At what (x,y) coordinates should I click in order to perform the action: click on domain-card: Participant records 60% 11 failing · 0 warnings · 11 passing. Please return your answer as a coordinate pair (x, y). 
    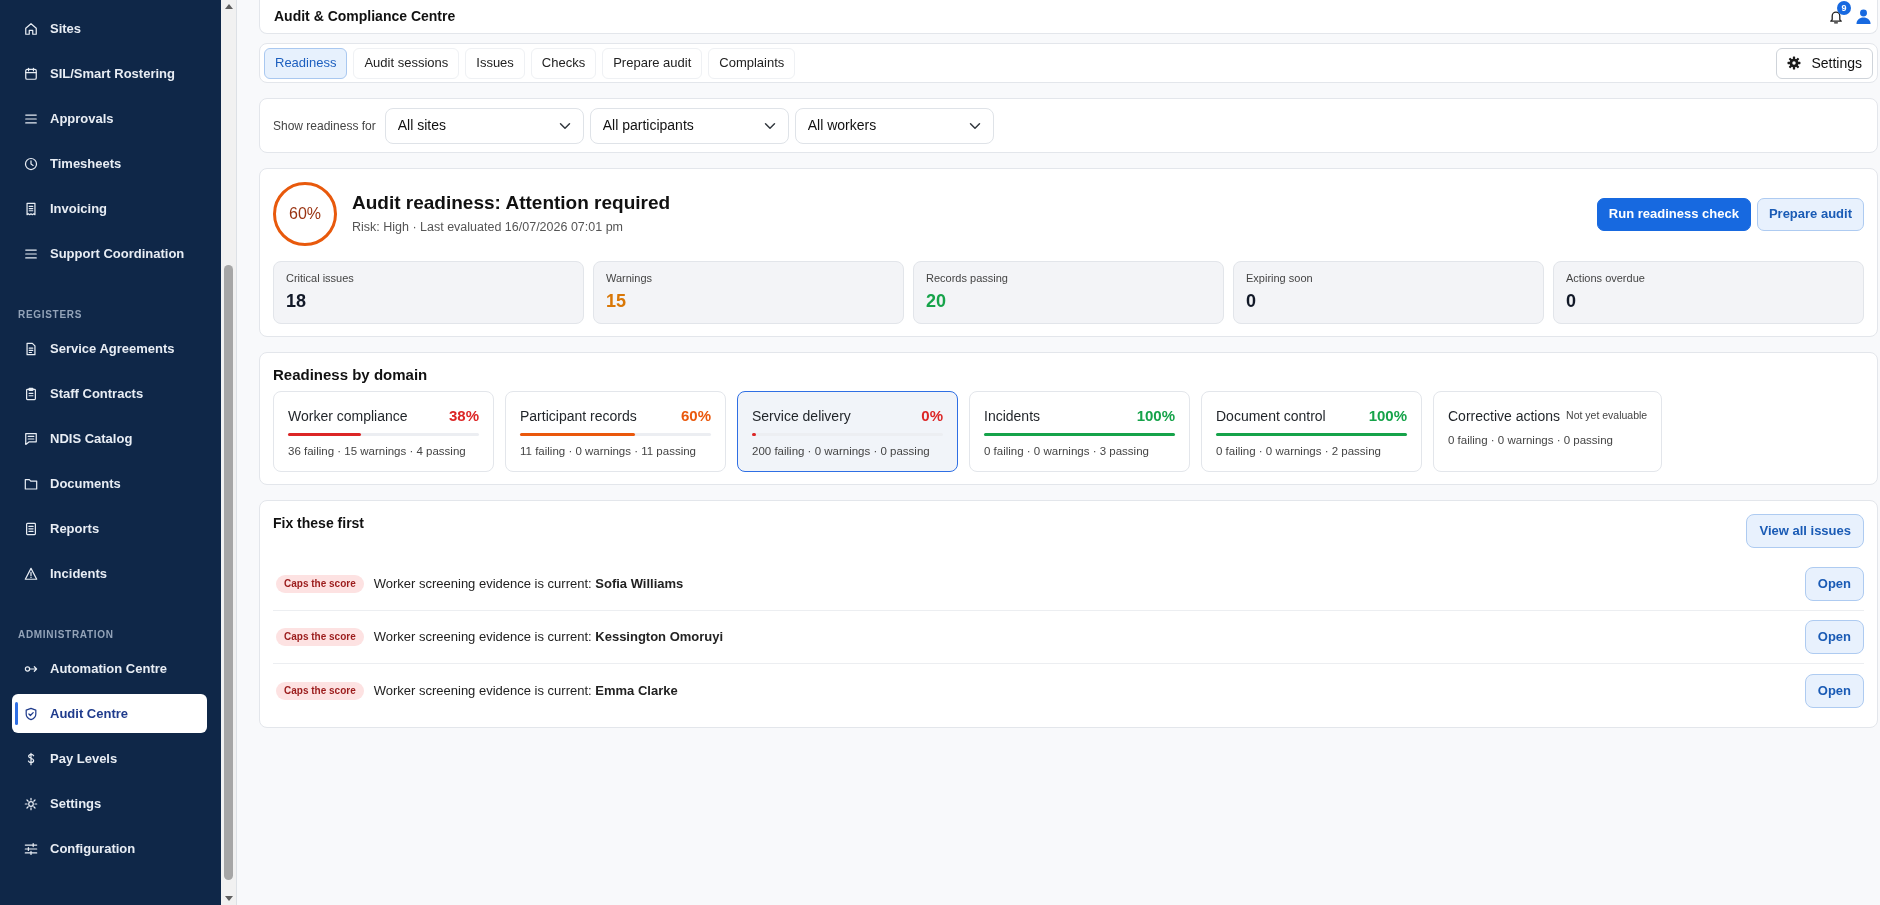
    Looking at the image, I should click on (615, 431).